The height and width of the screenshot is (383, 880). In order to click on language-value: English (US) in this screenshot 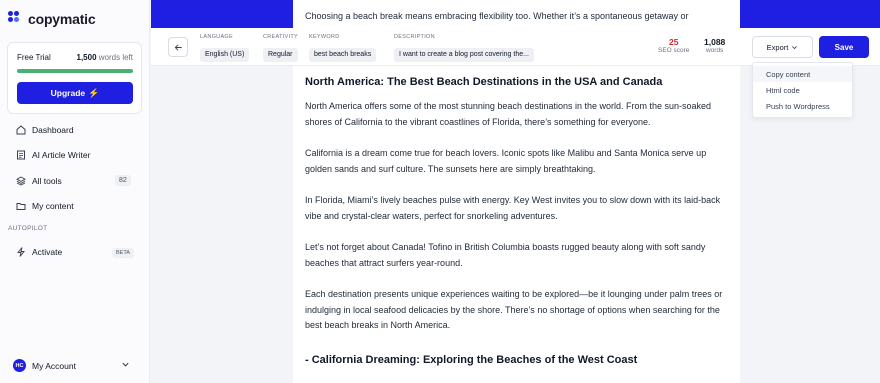, I will do `click(225, 54)`.